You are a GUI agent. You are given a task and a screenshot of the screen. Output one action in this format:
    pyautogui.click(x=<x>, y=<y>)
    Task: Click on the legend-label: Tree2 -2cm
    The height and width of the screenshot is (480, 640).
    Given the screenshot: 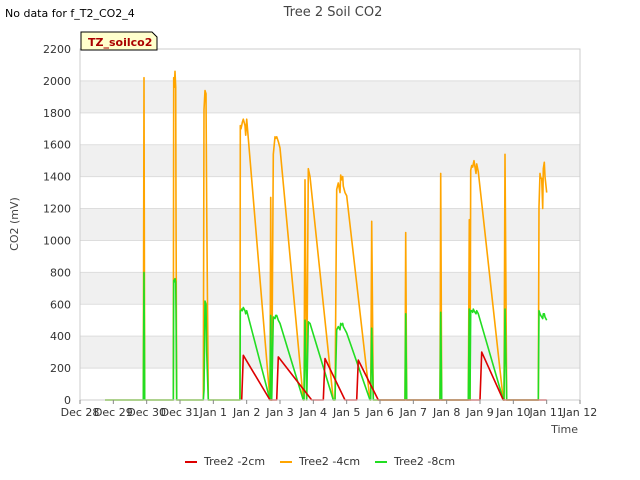 What is the action you would take?
    pyautogui.click(x=234, y=461)
    